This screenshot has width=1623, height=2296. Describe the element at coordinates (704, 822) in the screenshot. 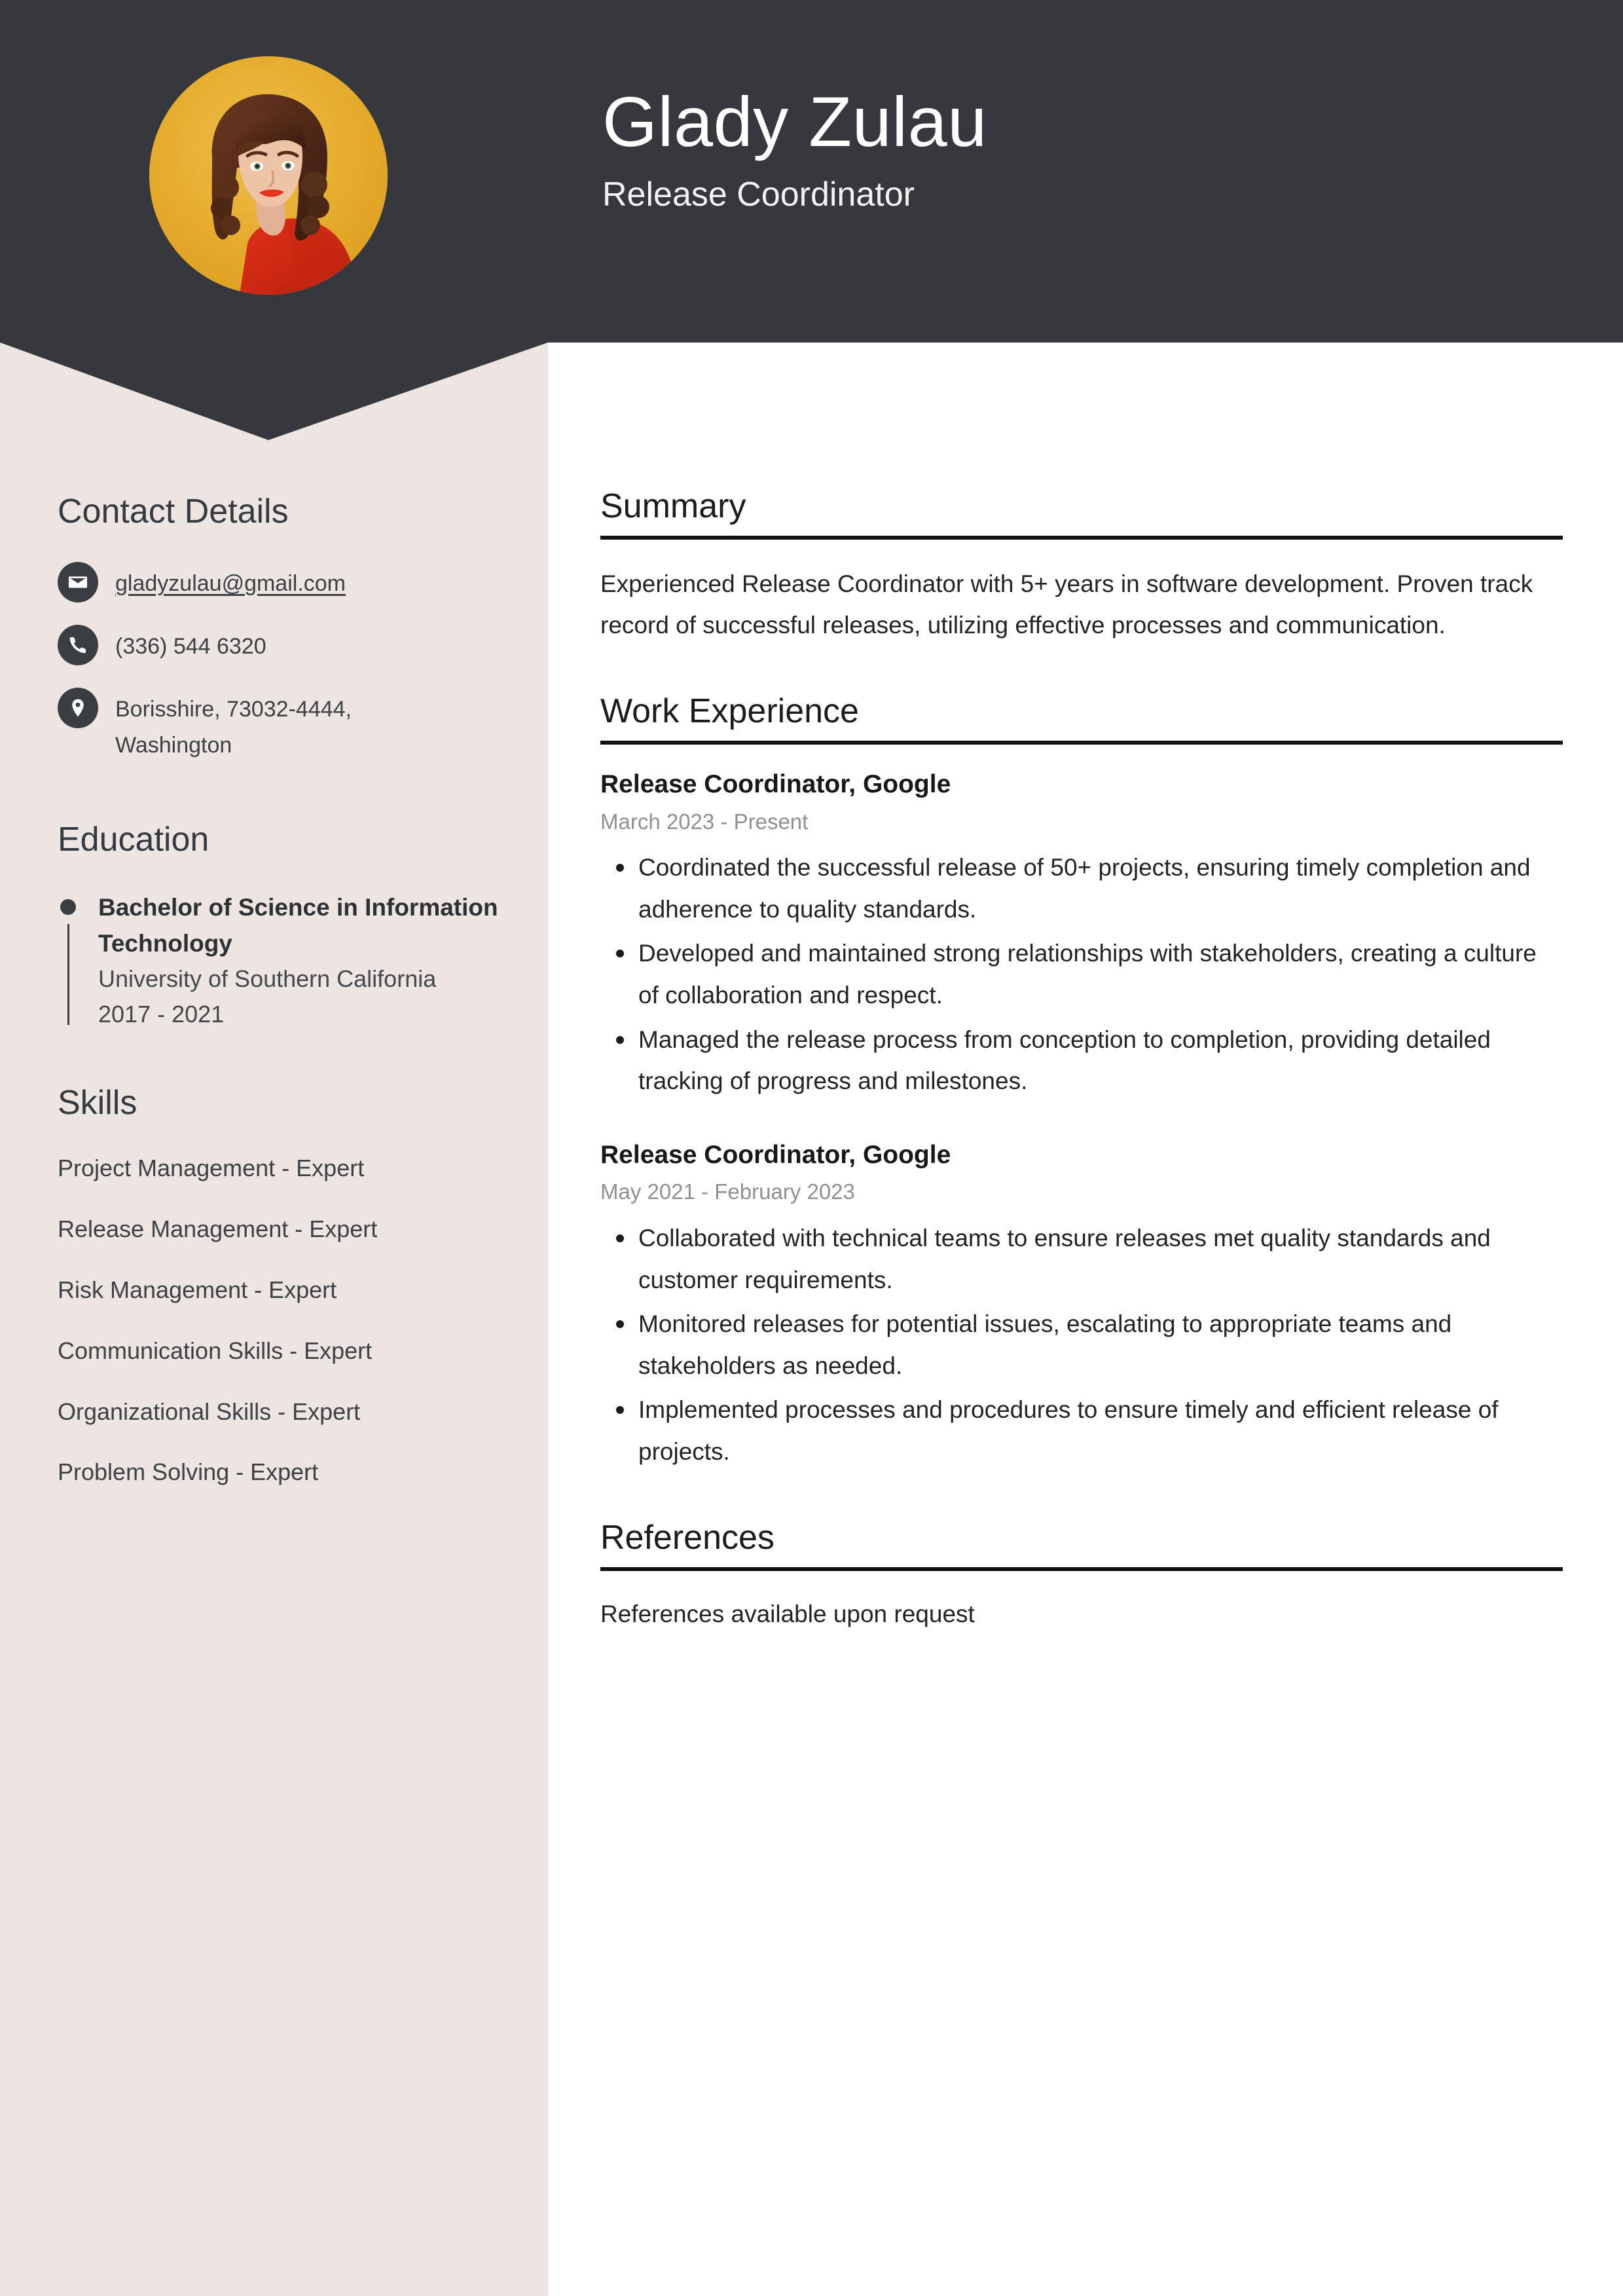

I see `job-date-range: March 2023 - Present` at that location.